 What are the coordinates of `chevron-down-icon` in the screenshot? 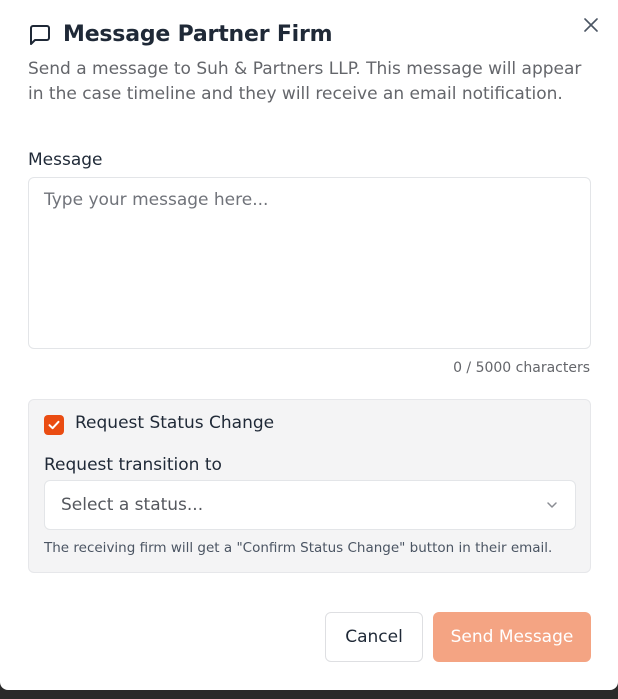 It's located at (552, 505).